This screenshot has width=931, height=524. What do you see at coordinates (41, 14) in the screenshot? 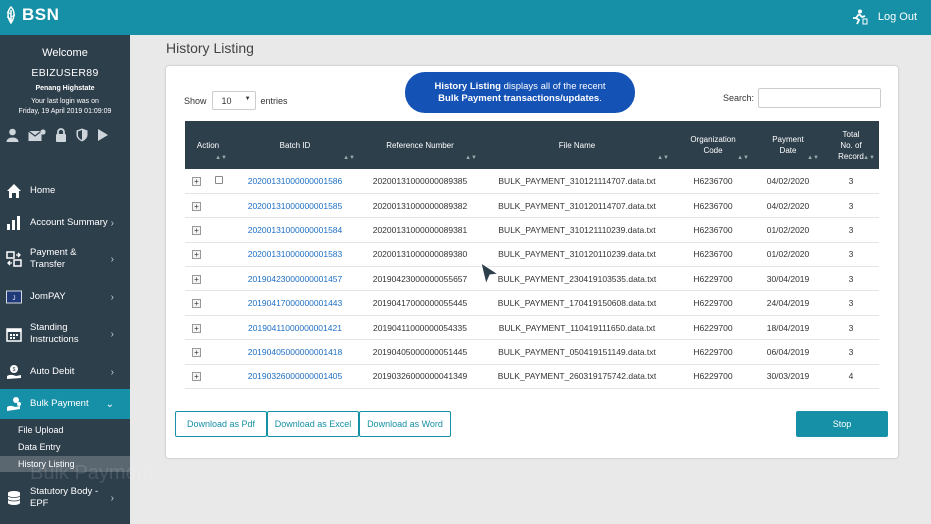
I see `logo-text: BSN` at bounding box center [41, 14].